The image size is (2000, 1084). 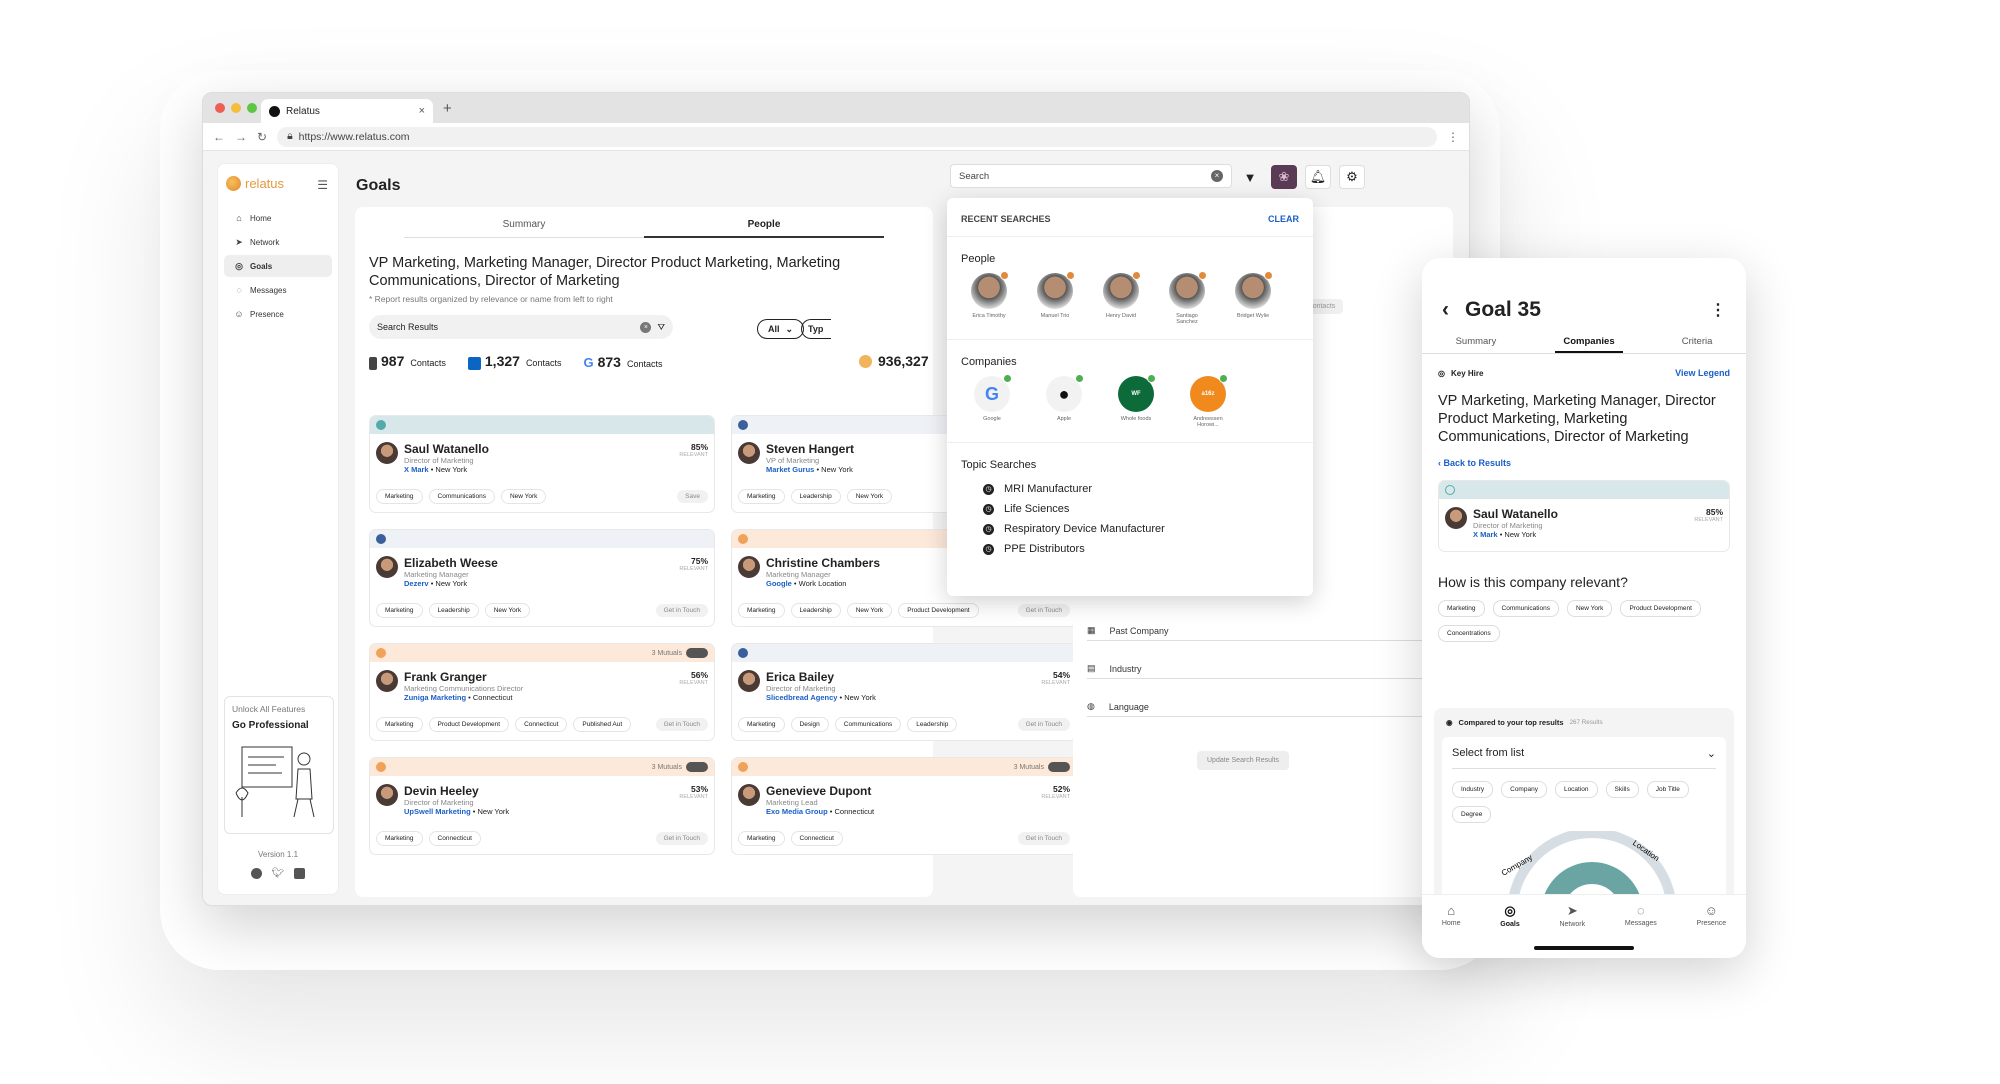 What do you see at coordinates (1461, 608) in the screenshot?
I see `relevance-tag: Marketing` at bounding box center [1461, 608].